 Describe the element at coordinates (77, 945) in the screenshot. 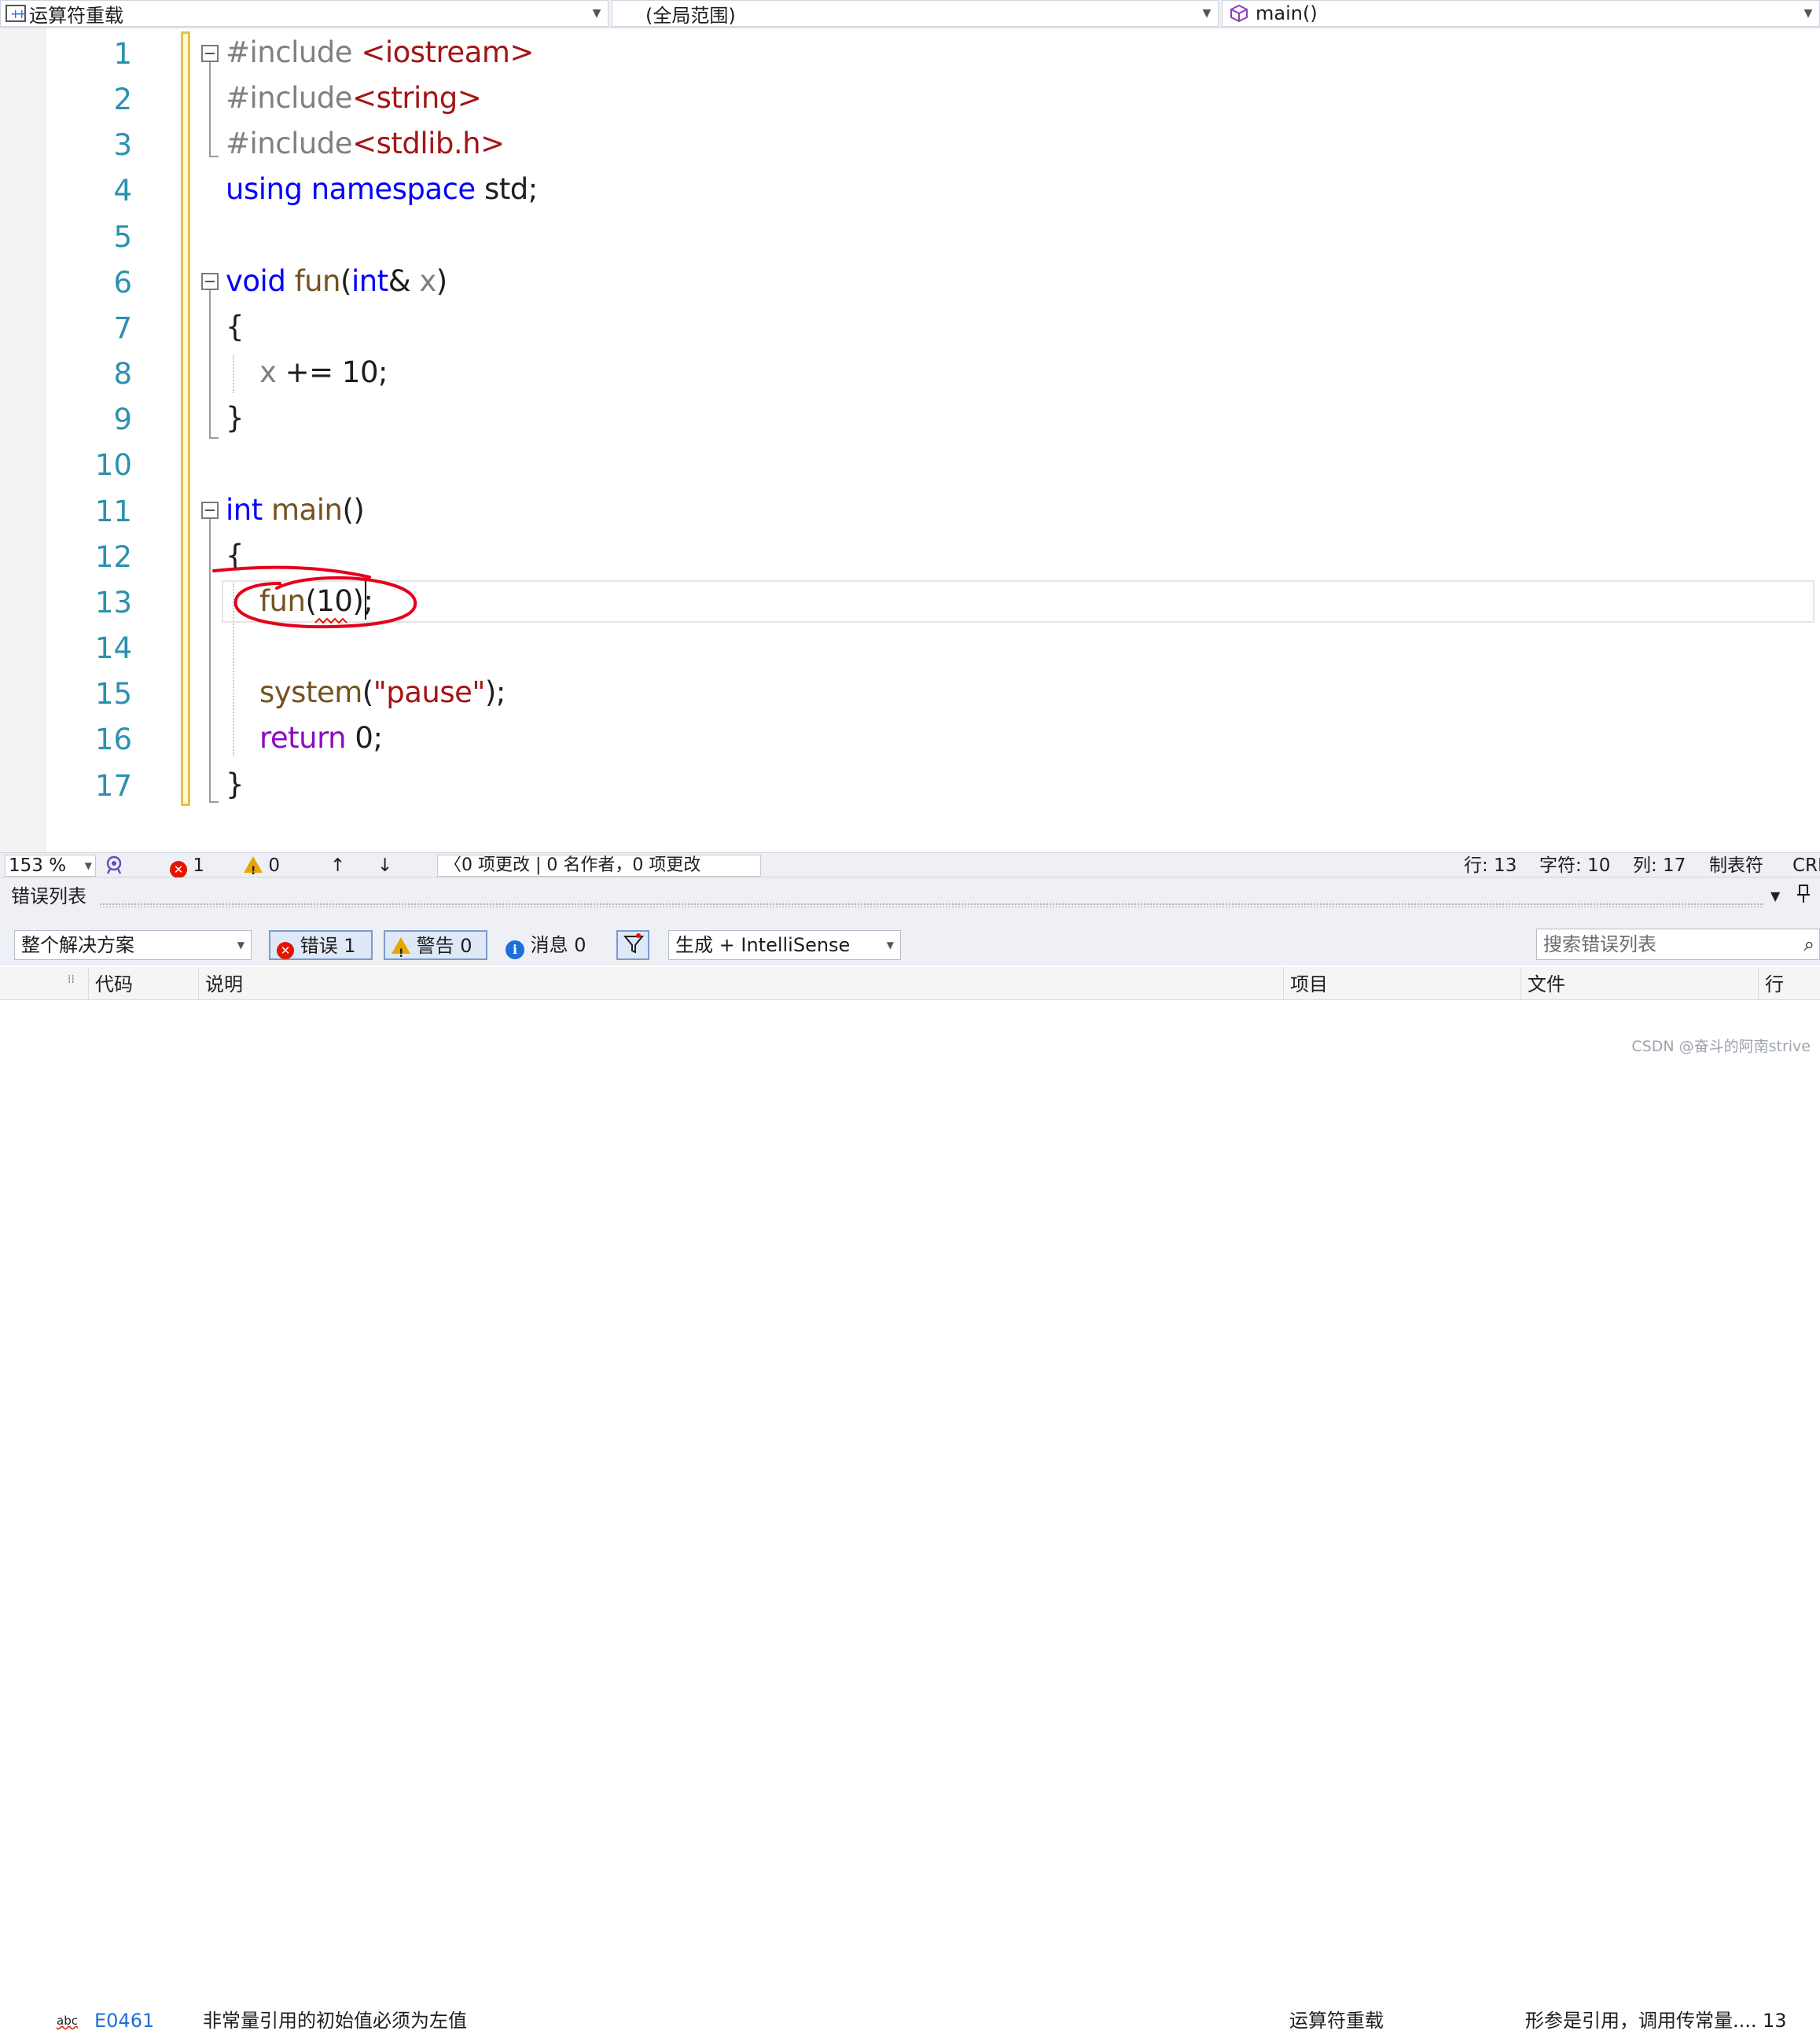

I see `error-scope-value: 整个解决方案` at that location.